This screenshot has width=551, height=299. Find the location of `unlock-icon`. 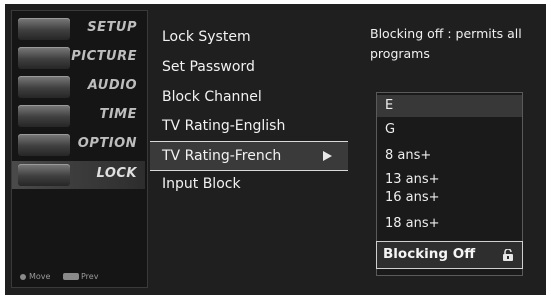

unlock-icon is located at coordinates (508, 255).